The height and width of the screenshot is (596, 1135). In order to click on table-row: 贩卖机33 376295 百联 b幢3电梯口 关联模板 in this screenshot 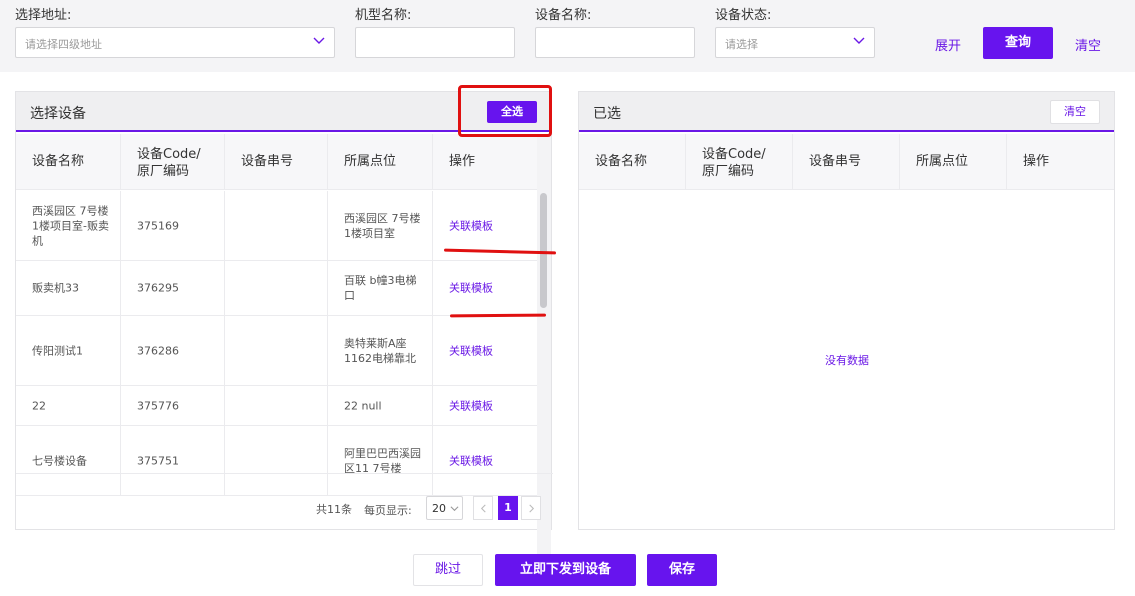, I will do `click(276, 288)`.